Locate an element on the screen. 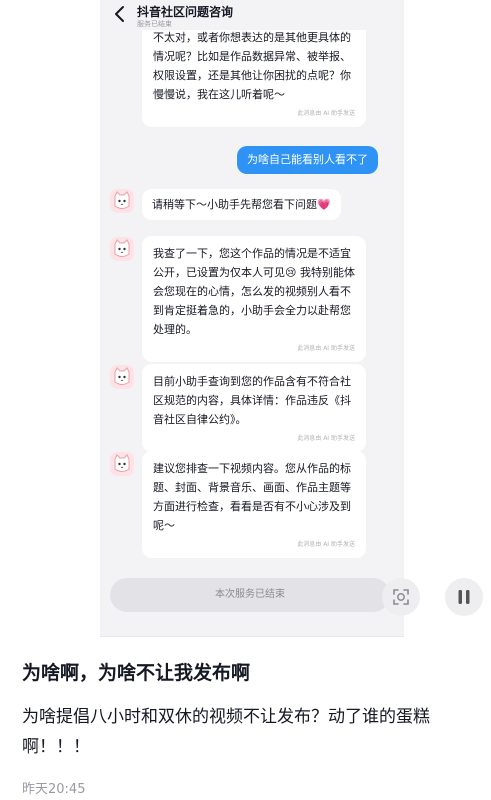 This screenshot has width=491, height=800. scan-icon is located at coordinates (401, 597).